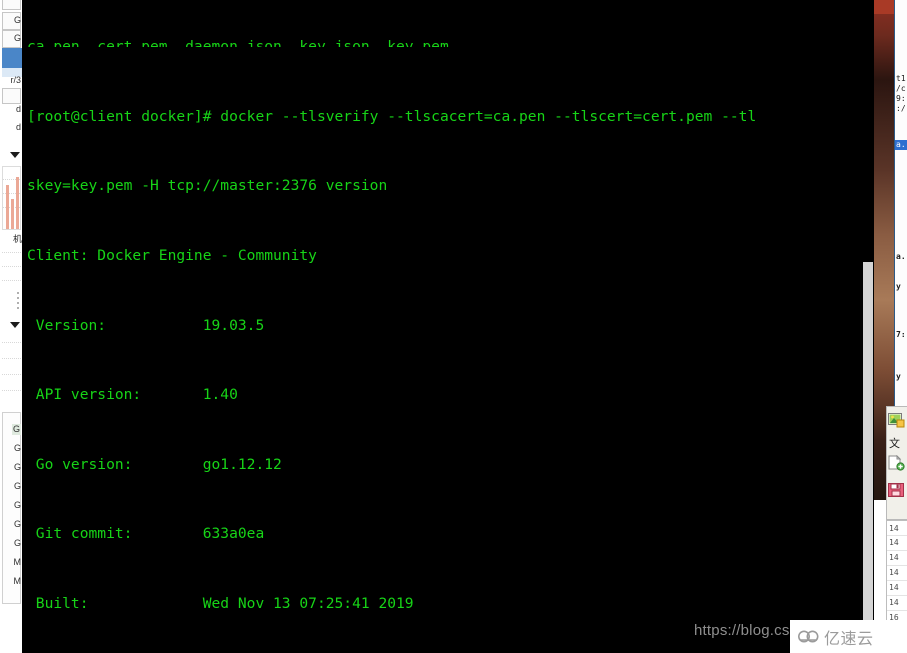 The image size is (907, 653). What do you see at coordinates (146, 325) in the screenshot?
I see `terminal-line: Version: 19.03.5` at bounding box center [146, 325].